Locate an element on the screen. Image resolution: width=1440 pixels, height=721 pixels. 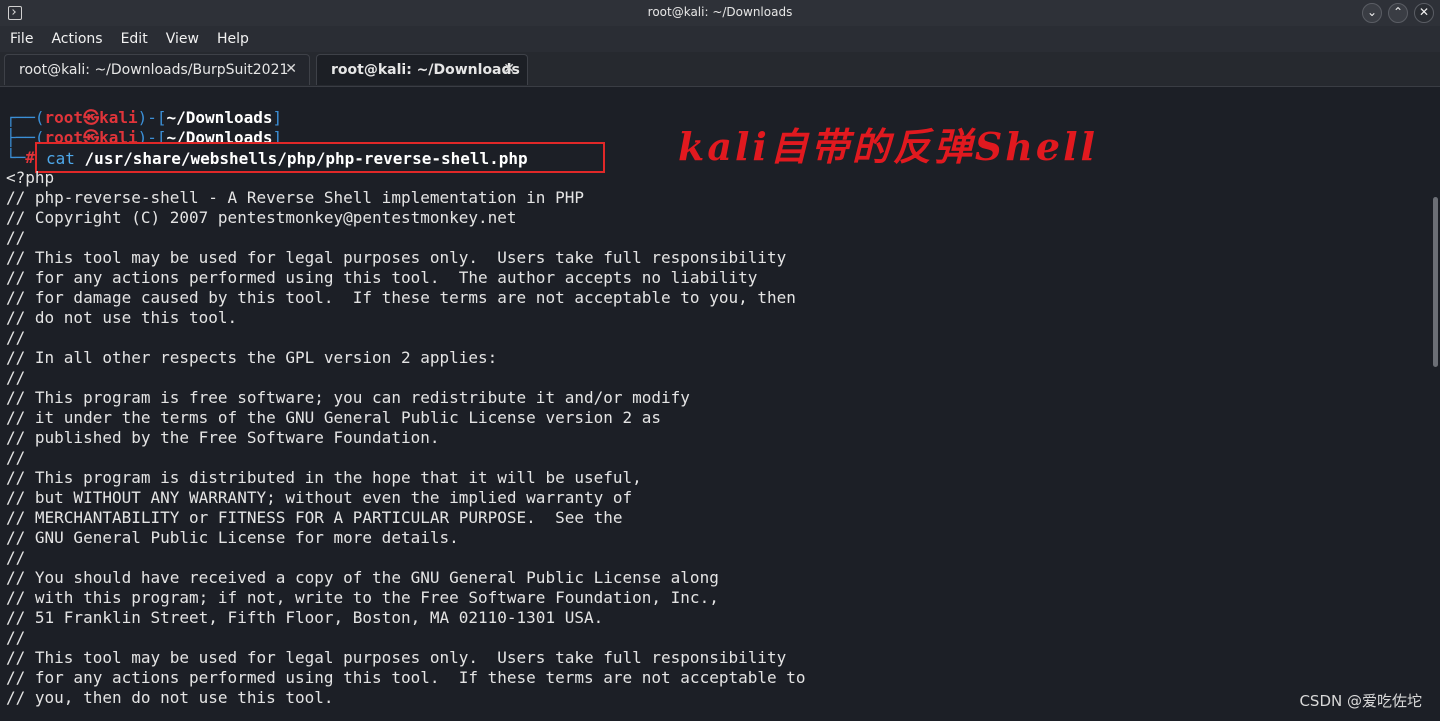
prompt-host: kali is located at coordinates (118, 117).